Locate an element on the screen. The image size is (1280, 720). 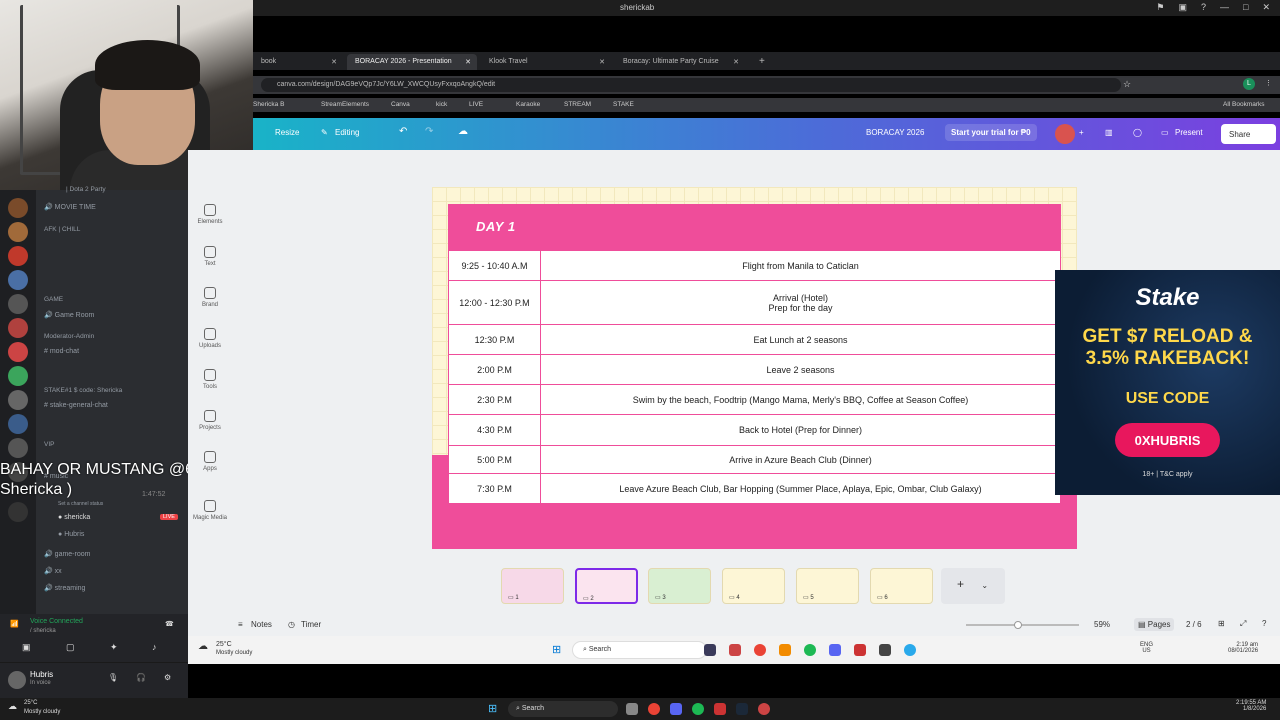
close-button: ✕ is located at coordinates (1266, 7).